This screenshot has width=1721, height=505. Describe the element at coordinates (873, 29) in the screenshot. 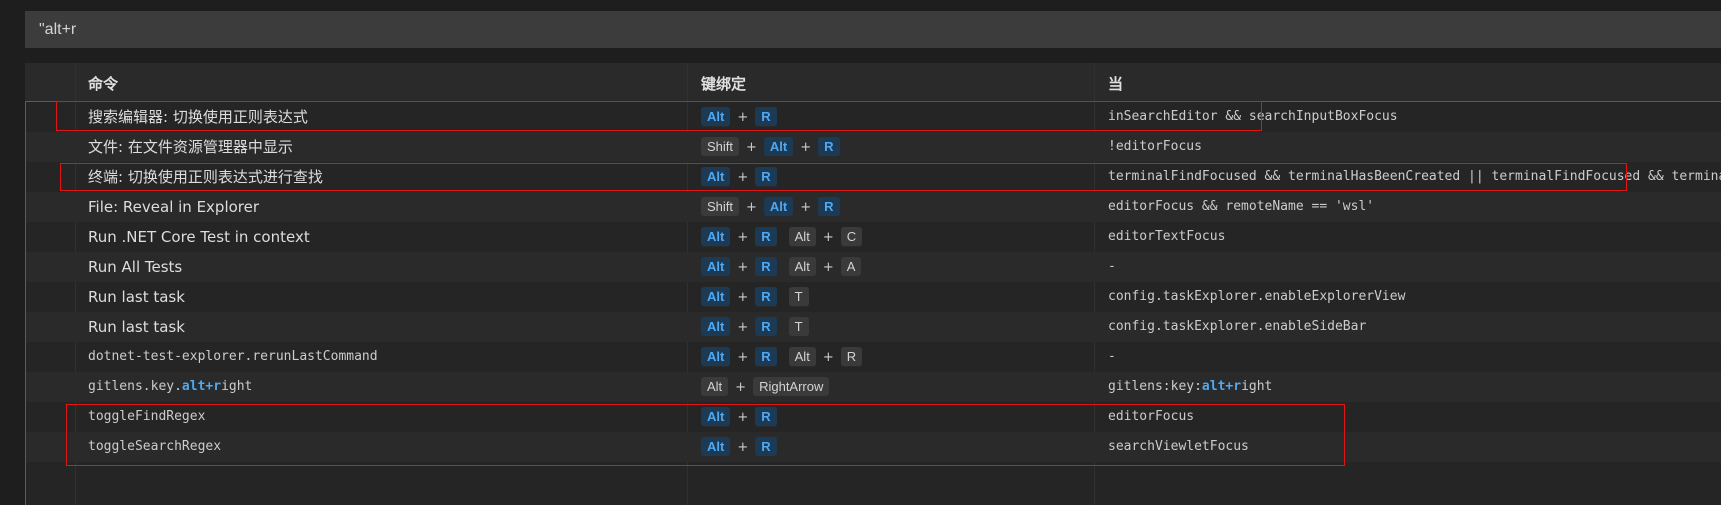

I see `keybindings-search-input: "alt+r` at that location.